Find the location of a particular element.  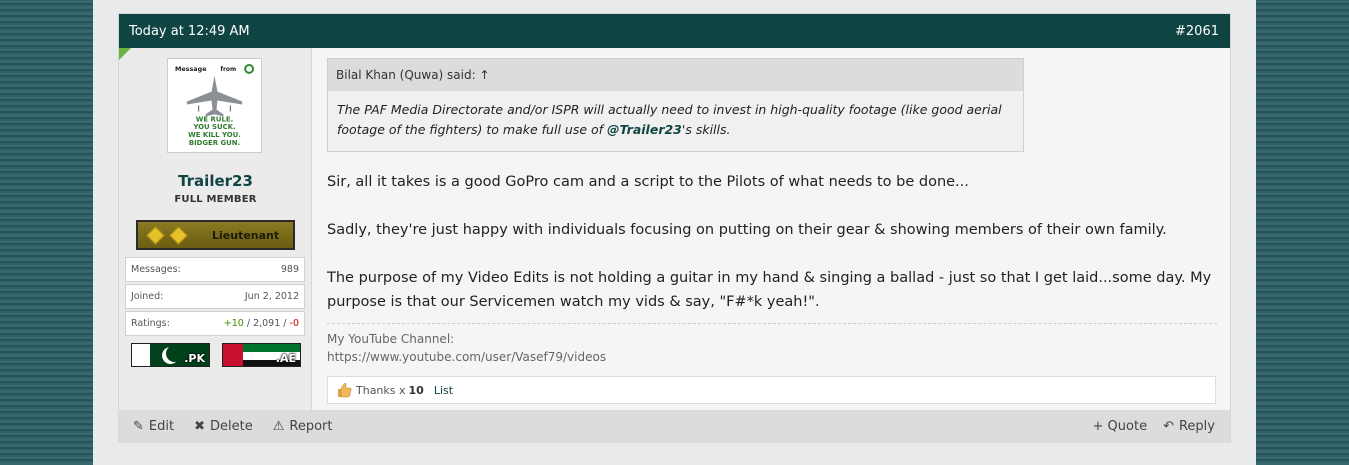

delete-label: Delete is located at coordinates (231, 426).